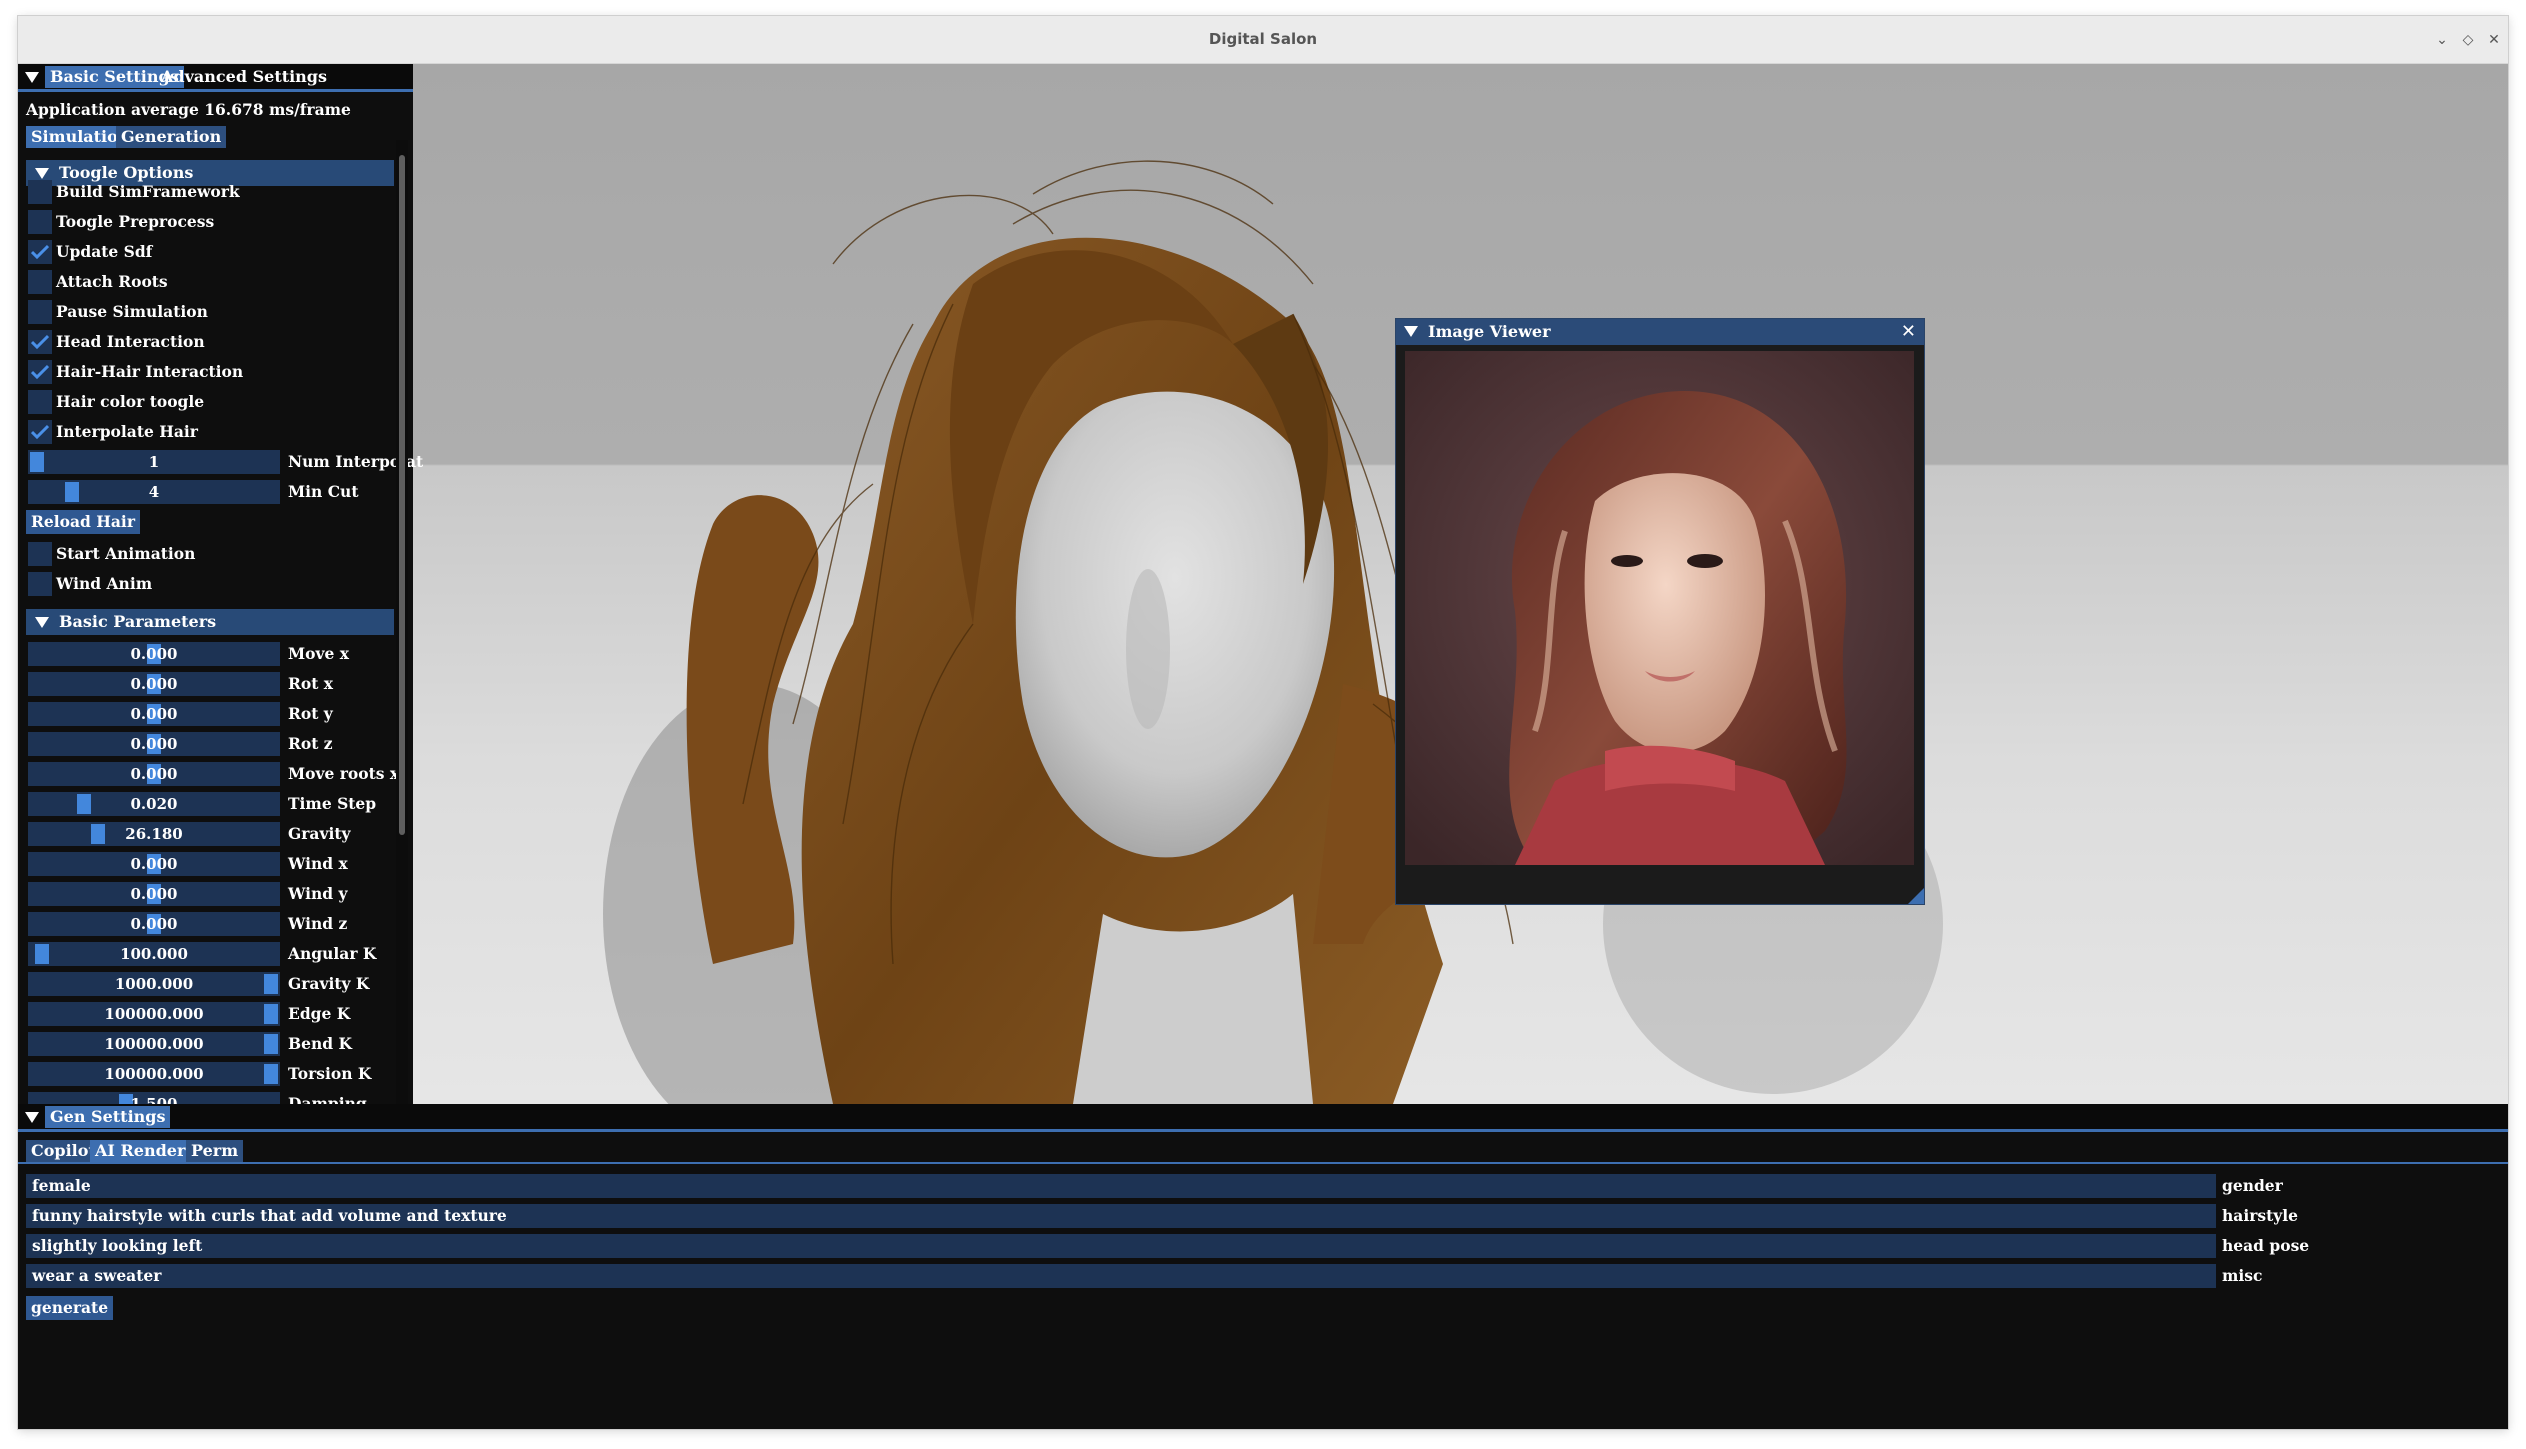 The image size is (2526, 1449). I want to click on slider-value: 0.020, so click(154, 804).